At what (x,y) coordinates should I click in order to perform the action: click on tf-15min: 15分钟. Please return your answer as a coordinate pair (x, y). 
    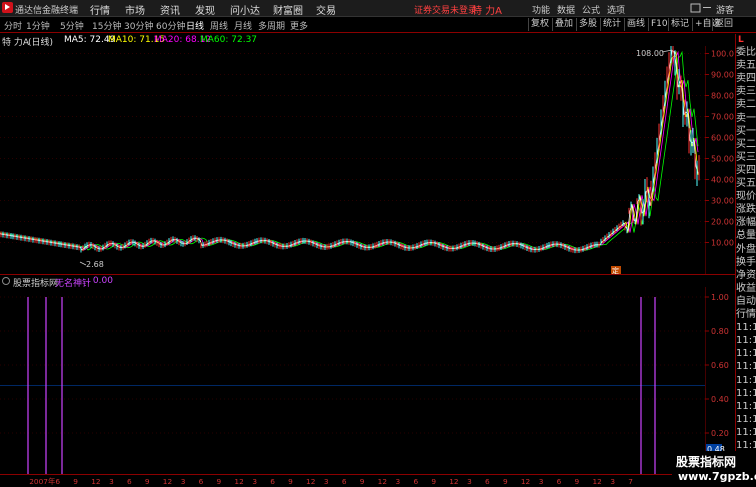
    Looking at the image, I should click on (106, 25).